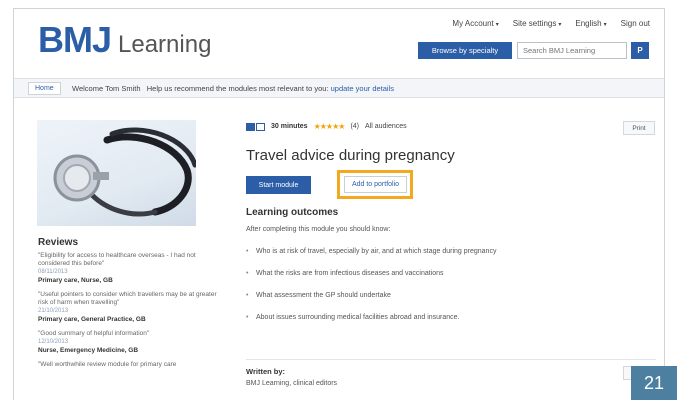  I want to click on review-author: Nurse, Emergency Medicine, GB, so click(88, 350).